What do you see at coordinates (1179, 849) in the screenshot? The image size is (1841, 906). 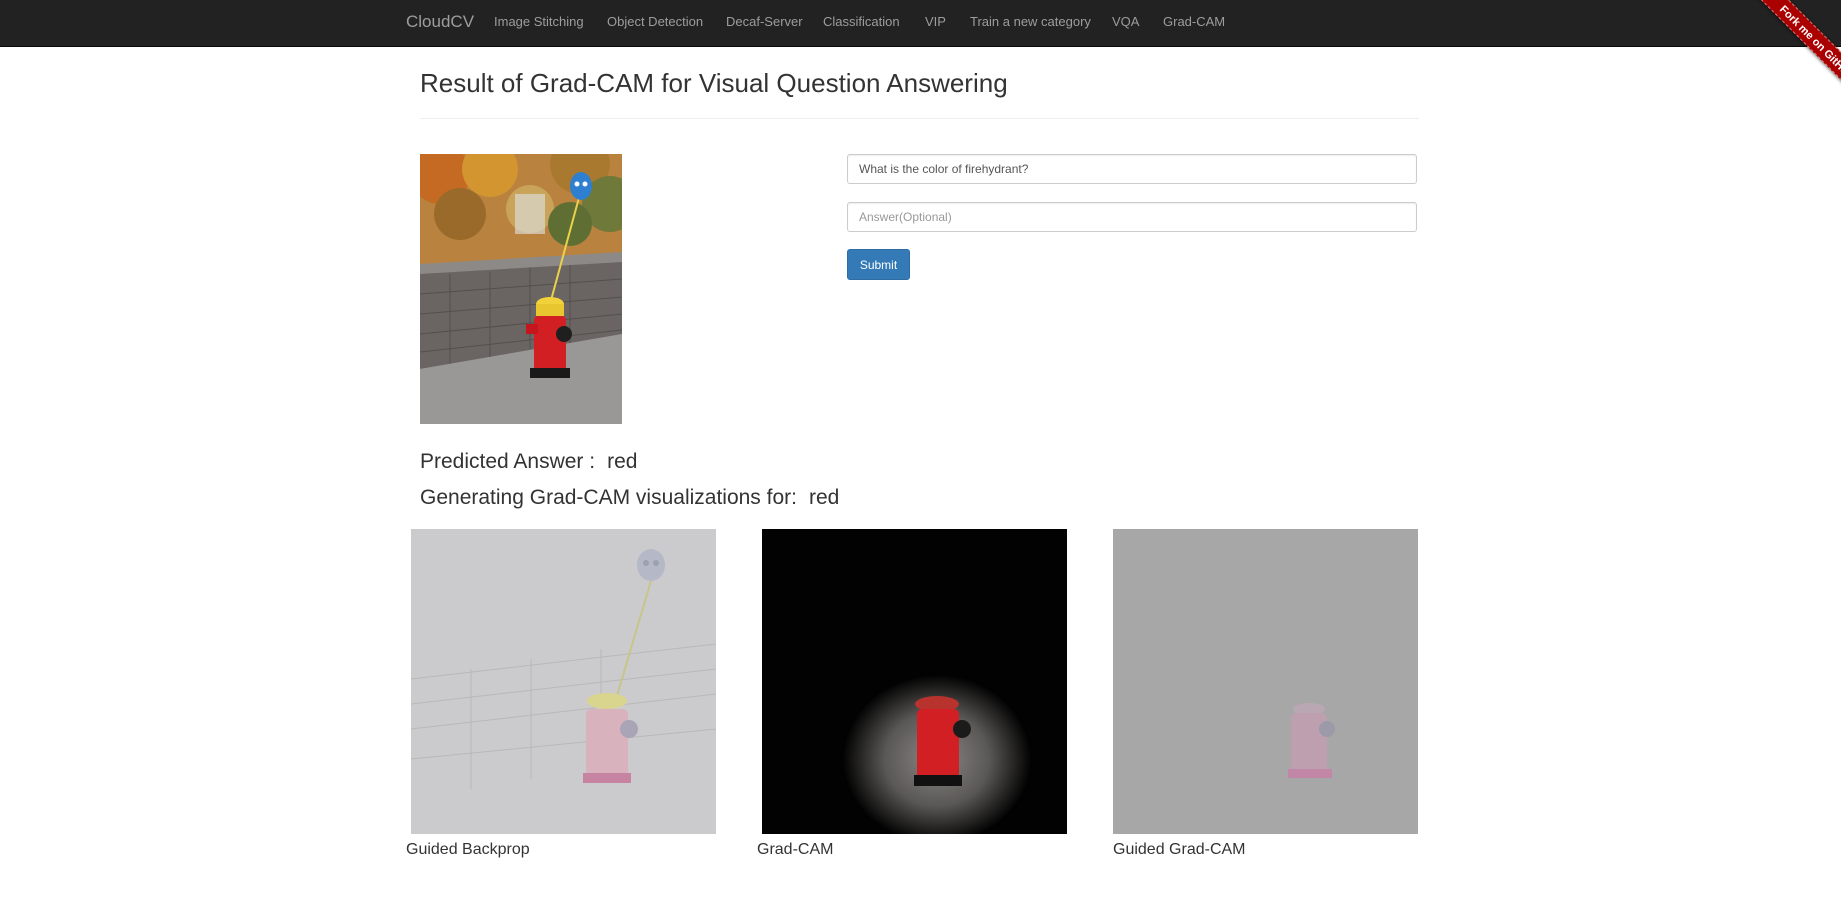 I see `guided-grad-cam-caption: Guided Grad-CAM` at bounding box center [1179, 849].